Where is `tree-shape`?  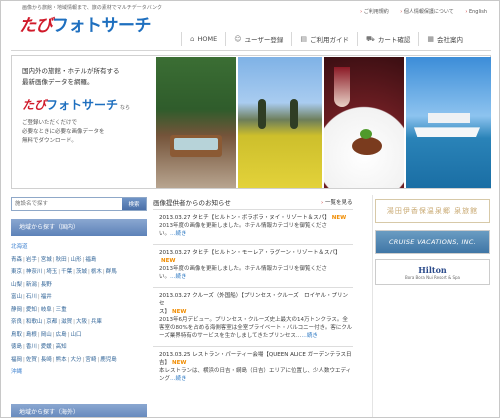 tree-shape is located at coordinates (262, 114).